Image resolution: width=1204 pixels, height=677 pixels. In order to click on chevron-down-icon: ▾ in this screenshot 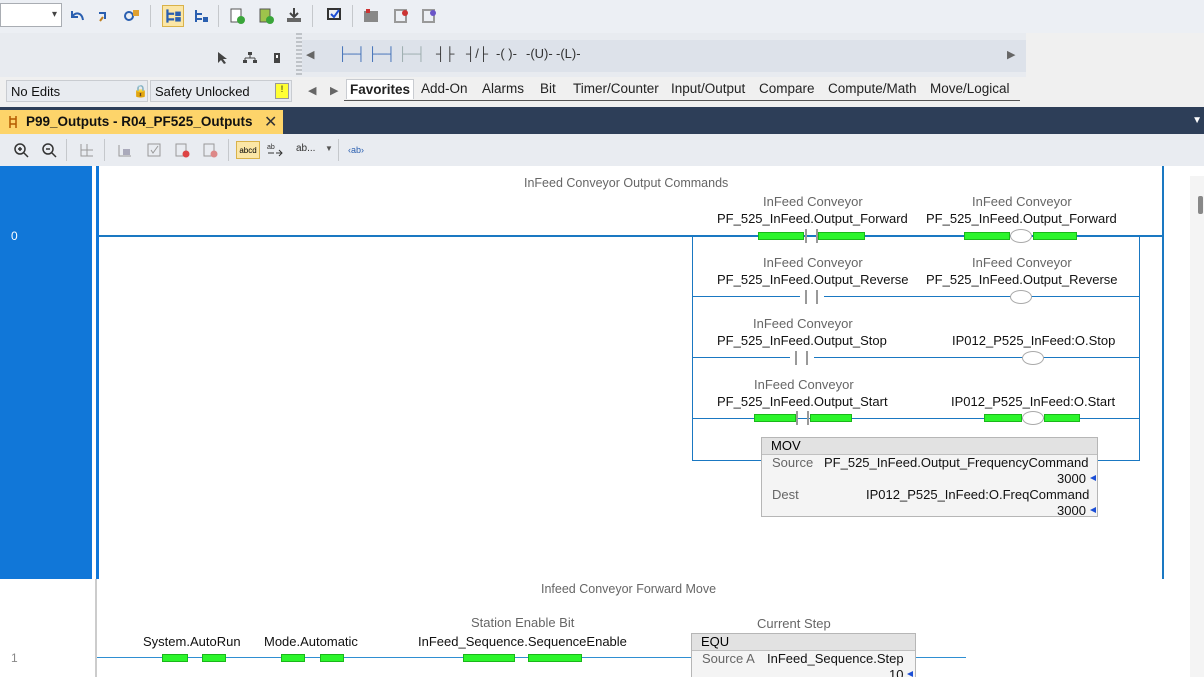, I will do `click(54, 14)`.